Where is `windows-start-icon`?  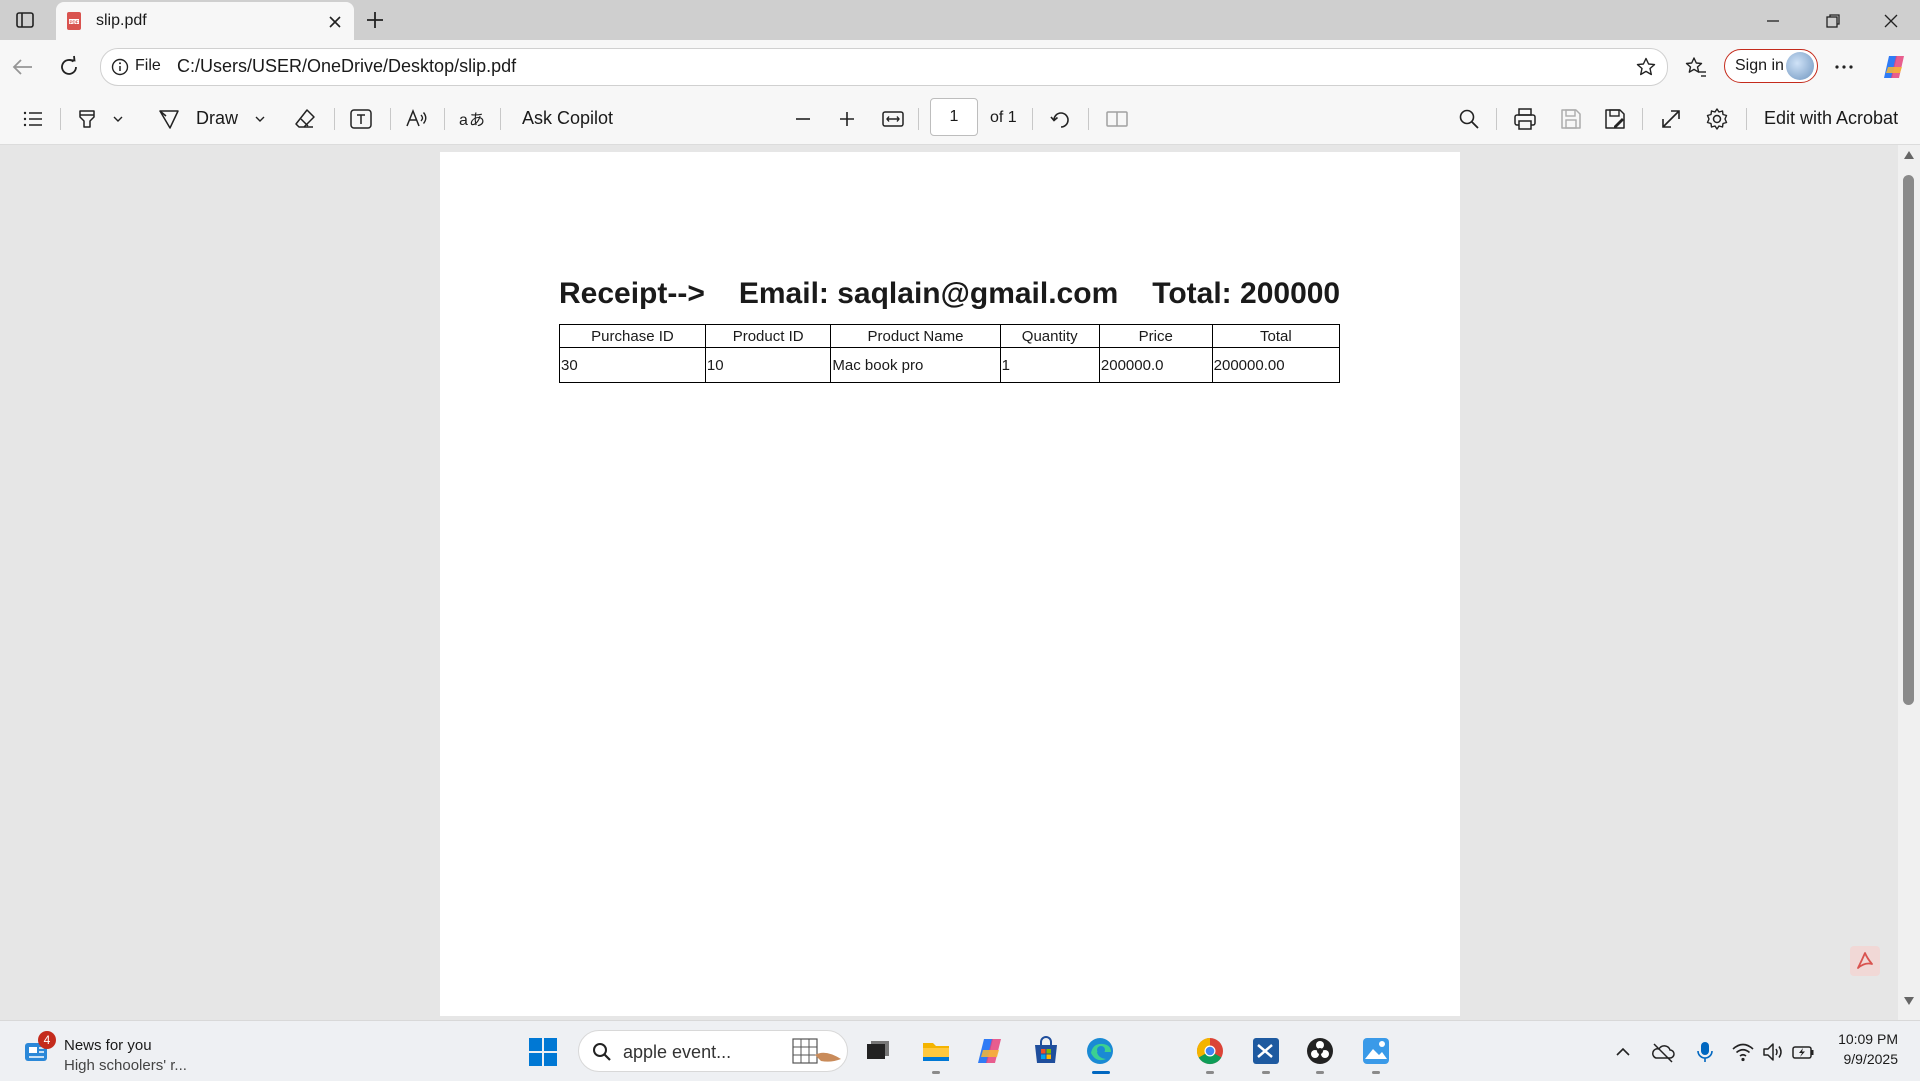 windows-start-icon is located at coordinates (543, 1052).